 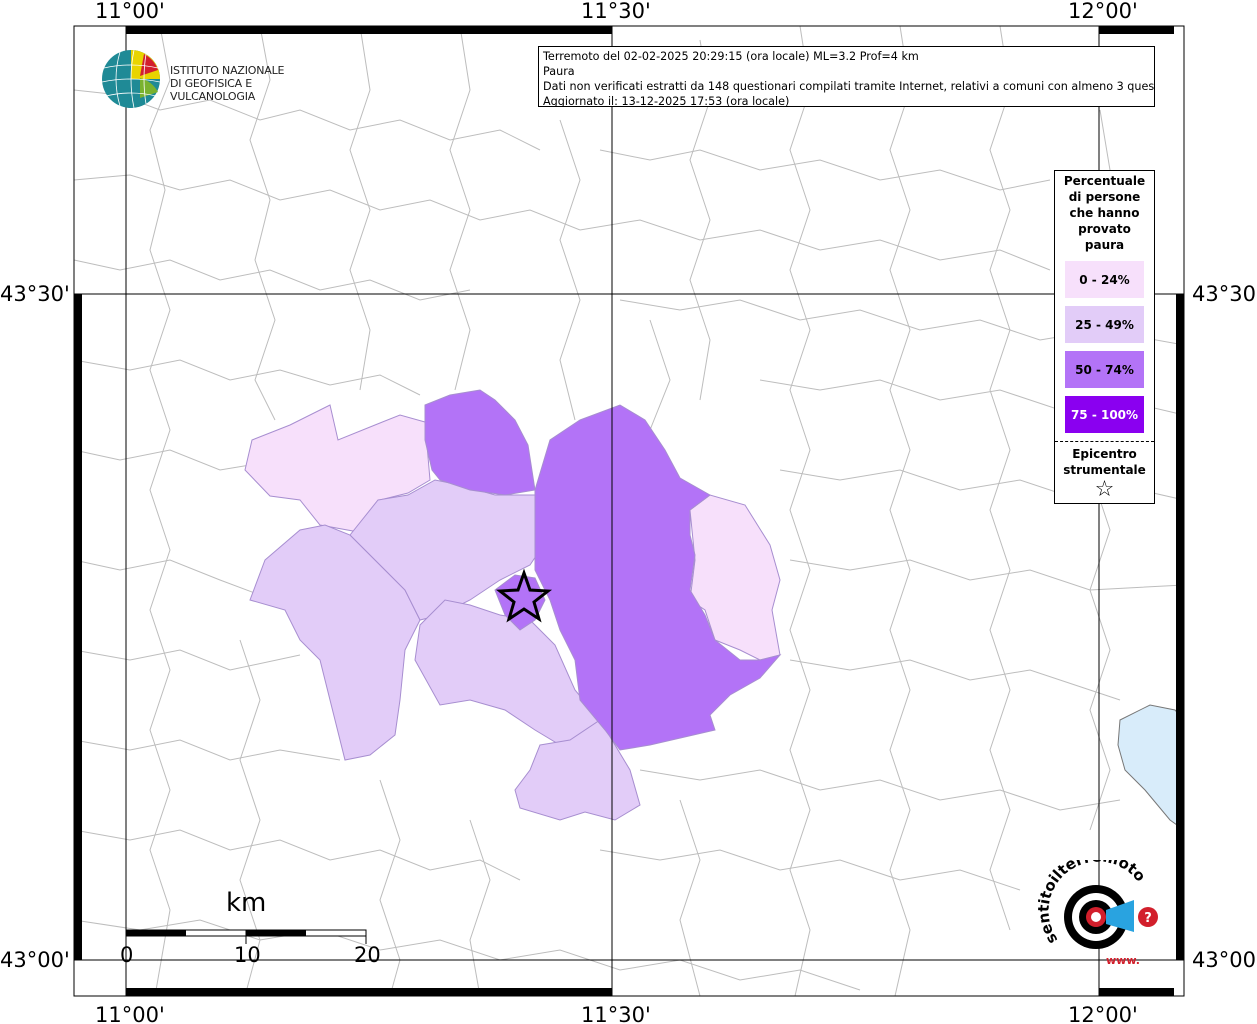 I want to click on legend-item-label: 75 - 100%, so click(x=1104, y=414).